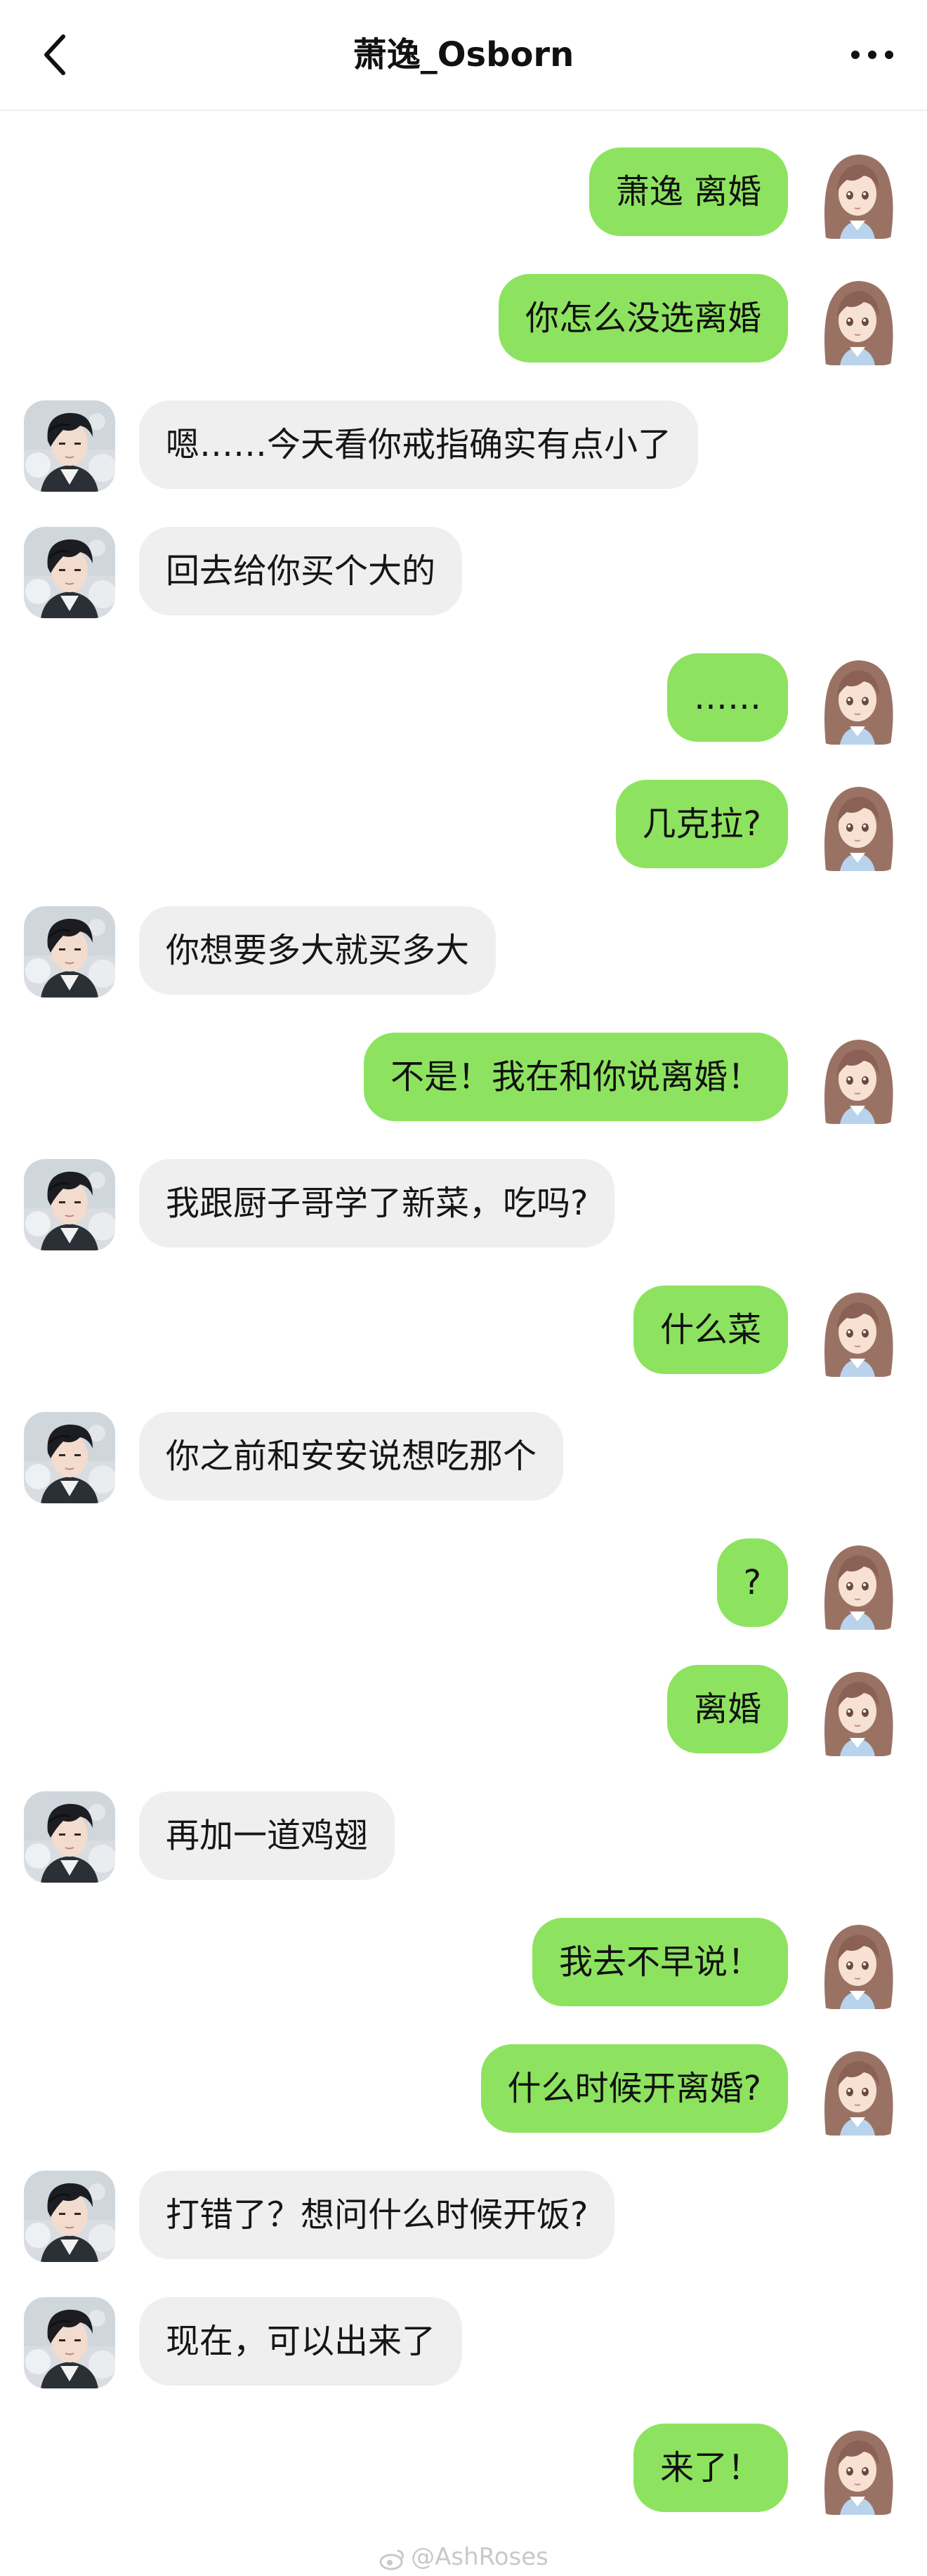  I want to click on message-bubble: 你之前和安安说想吃那个, so click(351, 1456).